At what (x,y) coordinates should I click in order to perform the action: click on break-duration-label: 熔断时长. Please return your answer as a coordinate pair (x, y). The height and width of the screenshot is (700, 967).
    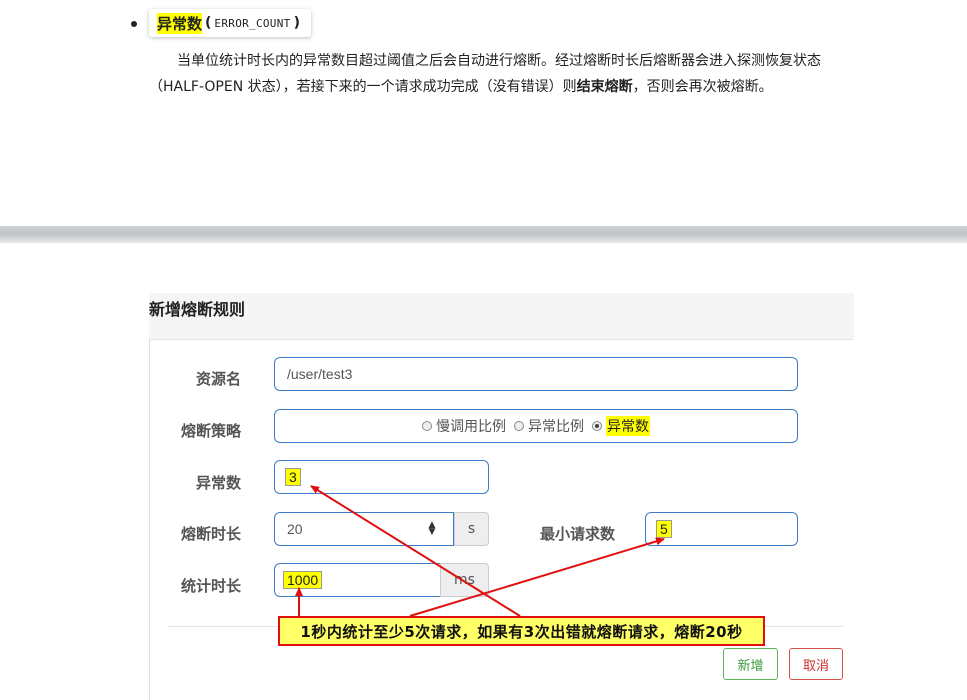
    Looking at the image, I should click on (210, 534).